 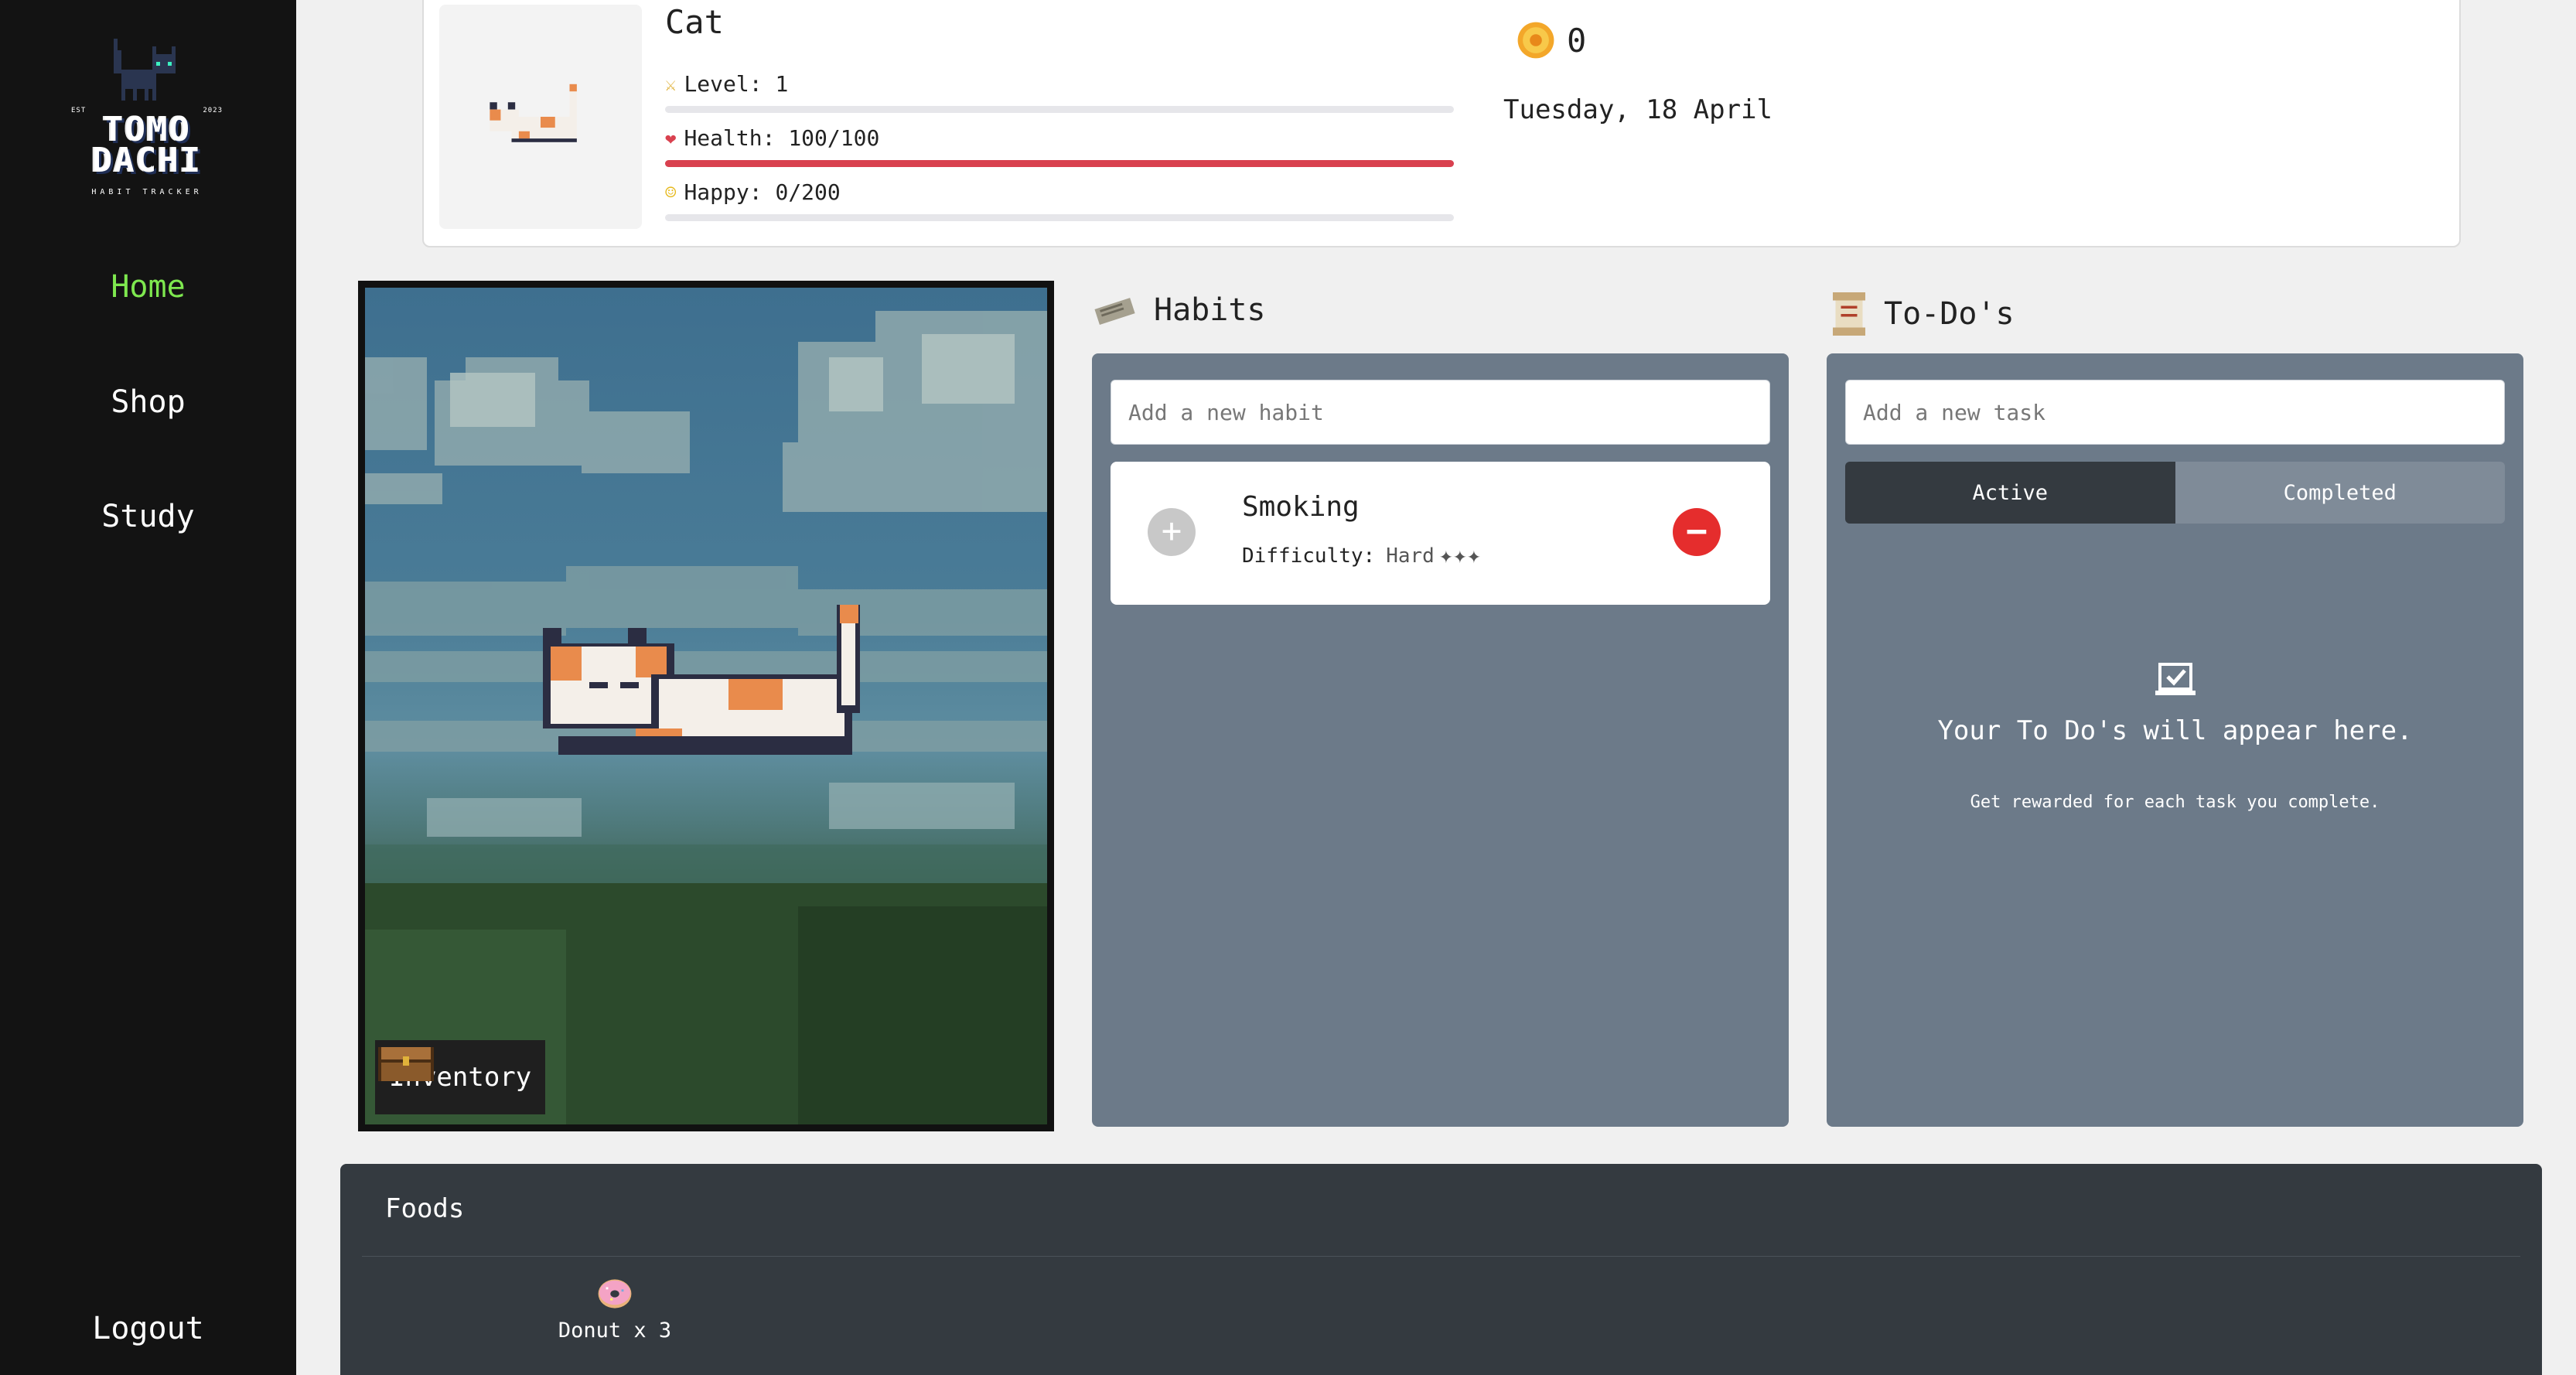 What do you see at coordinates (1441, 412) in the screenshot?
I see `add-habit-input` at bounding box center [1441, 412].